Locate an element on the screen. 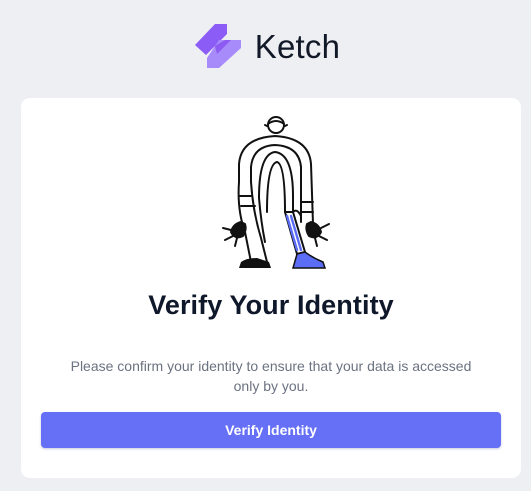 This screenshot has width=531, height=491. brand: Ketch is located at coordinates (267, 46).